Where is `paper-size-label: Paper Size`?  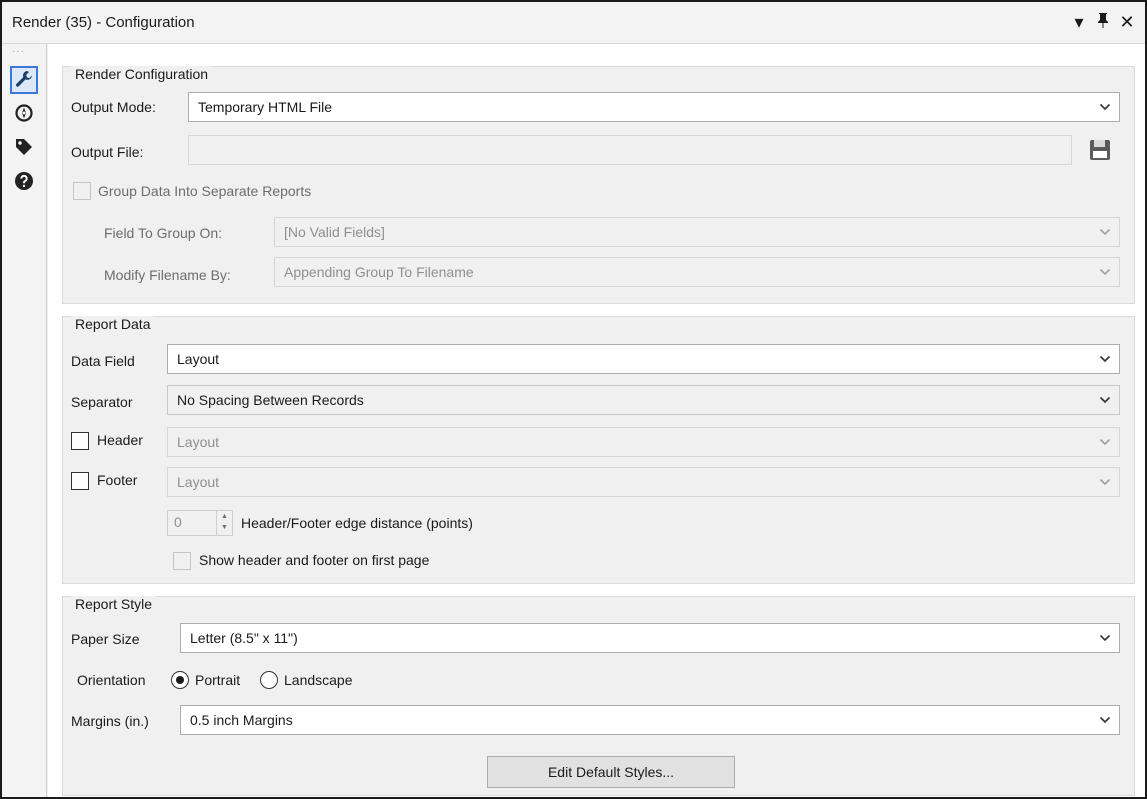 paper-size-label: Paper Size is located at coordinates (105, 639).